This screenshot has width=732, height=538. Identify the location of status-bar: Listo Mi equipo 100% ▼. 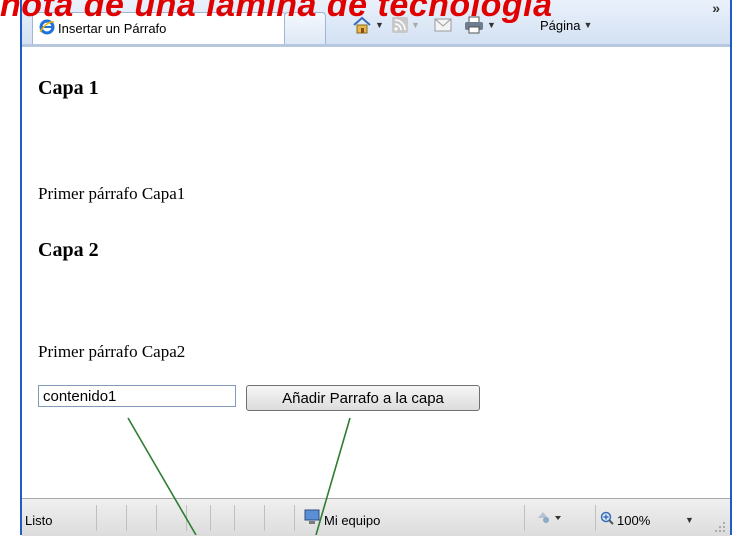
(376, 517).